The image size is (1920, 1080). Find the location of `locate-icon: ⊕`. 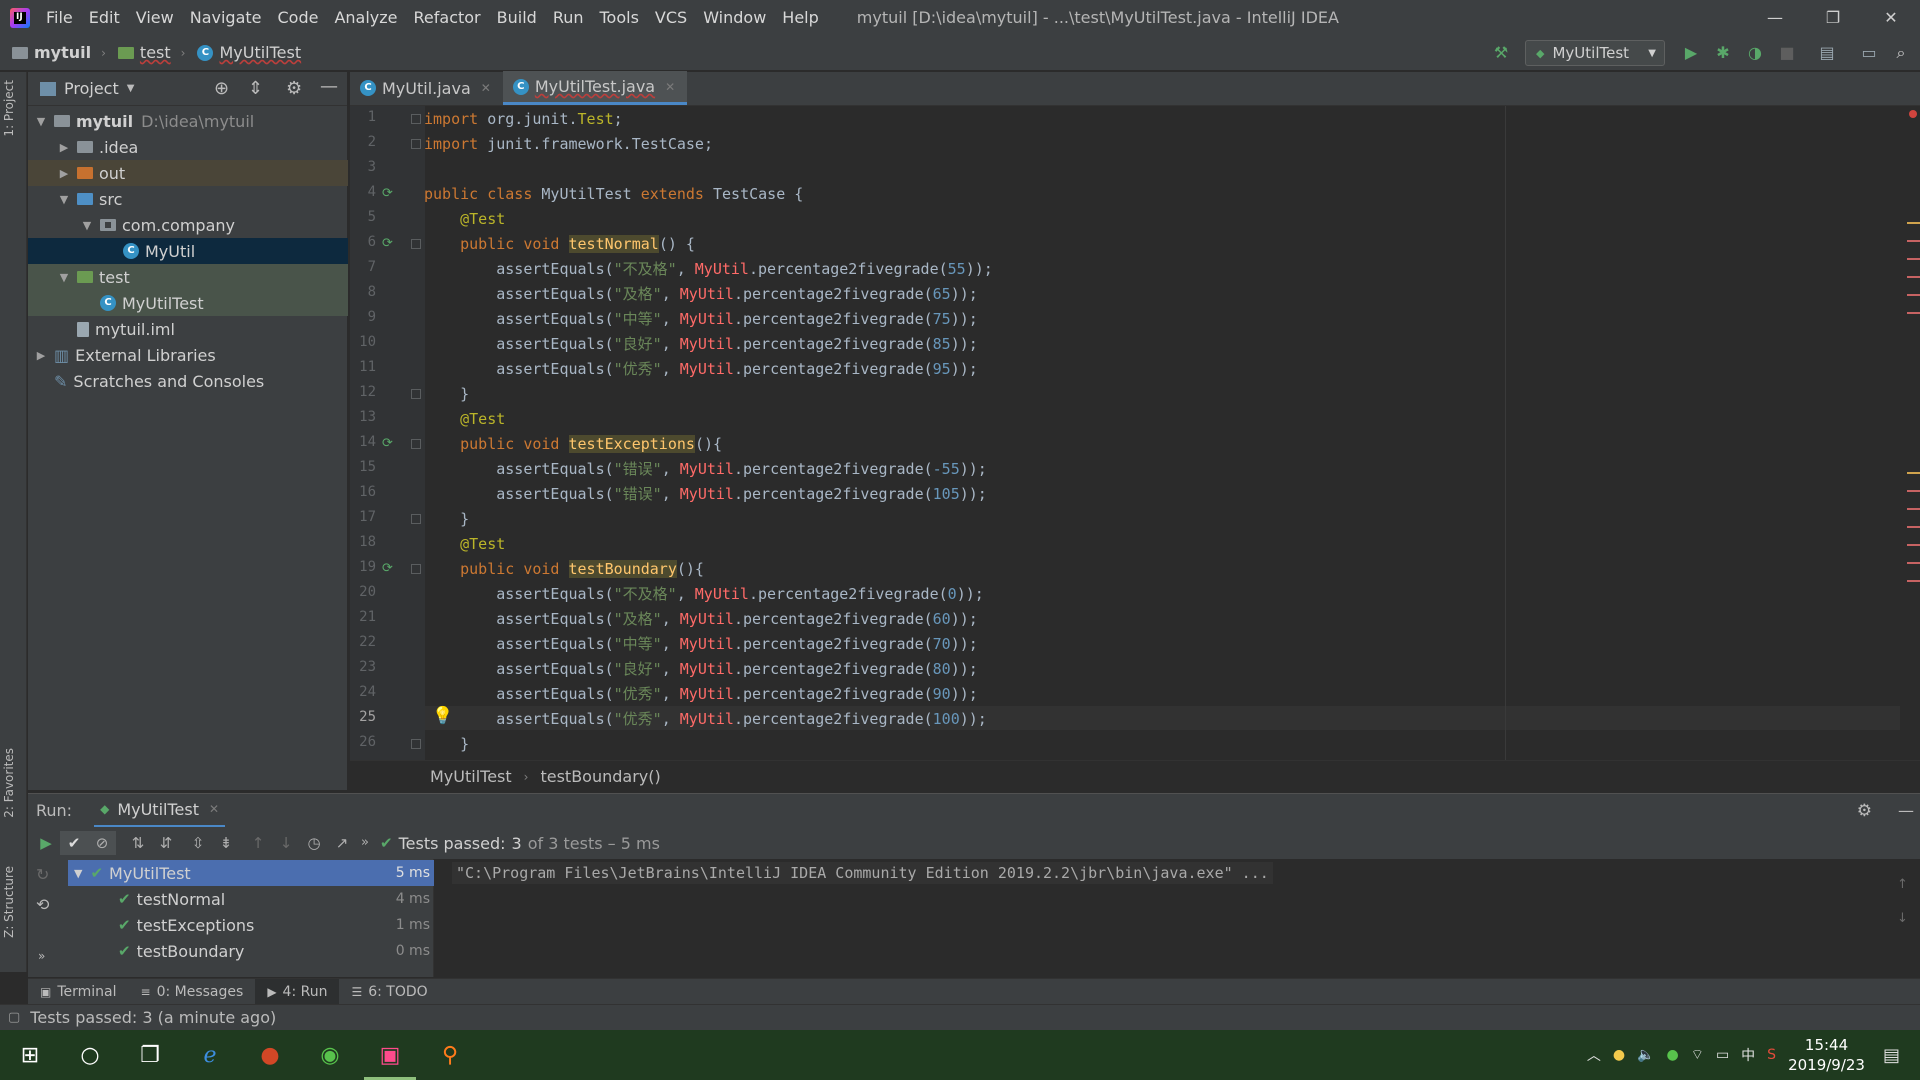

locate-icon: ⊕ is located at coordinates (221, 88).